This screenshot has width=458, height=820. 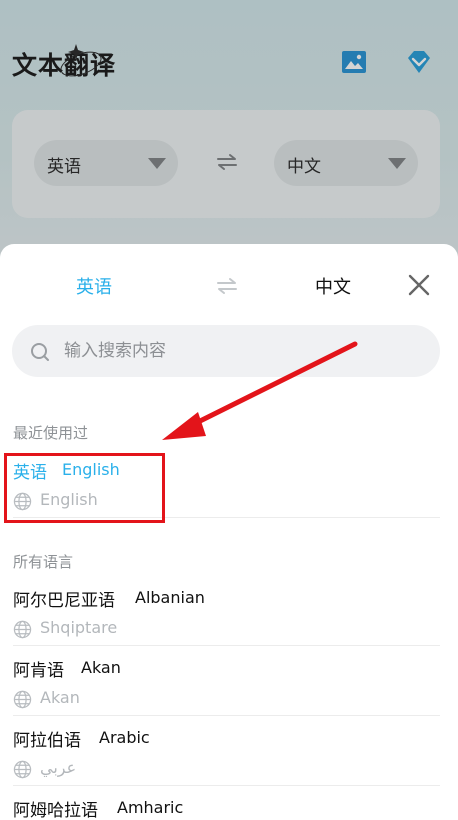 I want to click on language-name-en: Amharic, so click(x=150, y=807).